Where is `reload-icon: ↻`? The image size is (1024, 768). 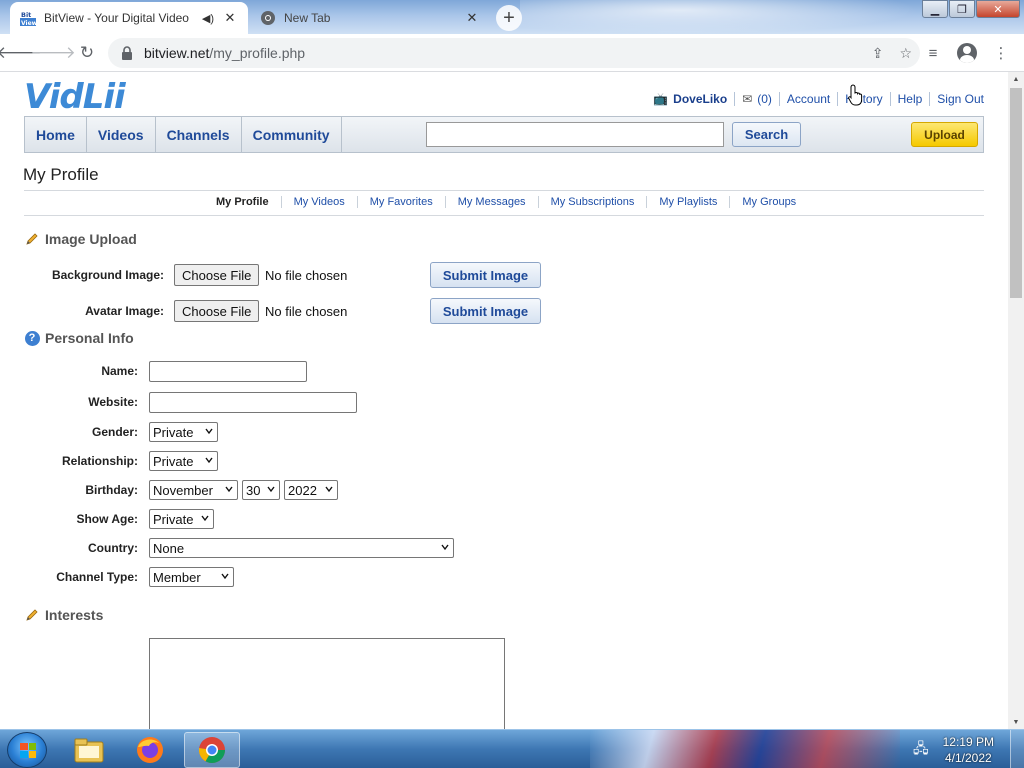
reload-icon: ↻ is located at coordinates (87, 53).